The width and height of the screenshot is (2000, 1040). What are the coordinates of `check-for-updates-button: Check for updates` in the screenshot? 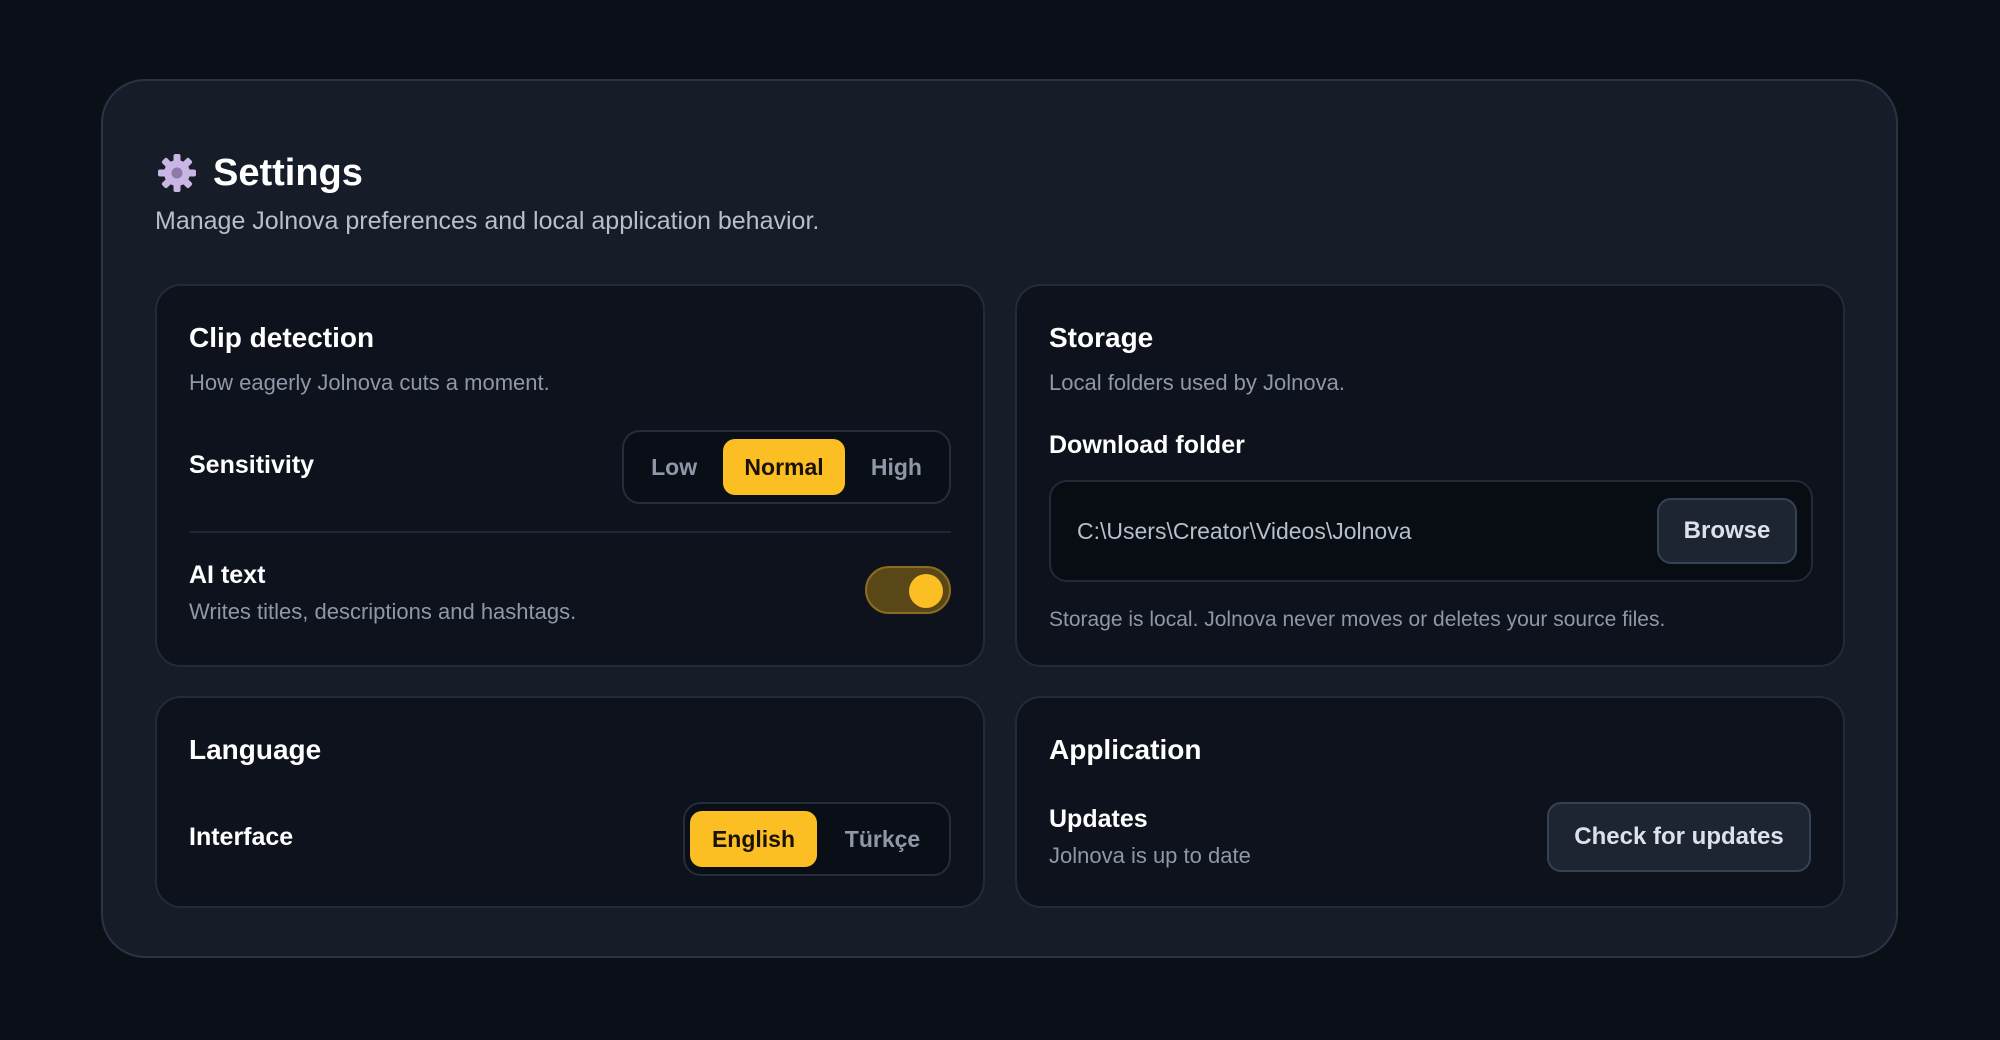 It's located at (1679, 837).